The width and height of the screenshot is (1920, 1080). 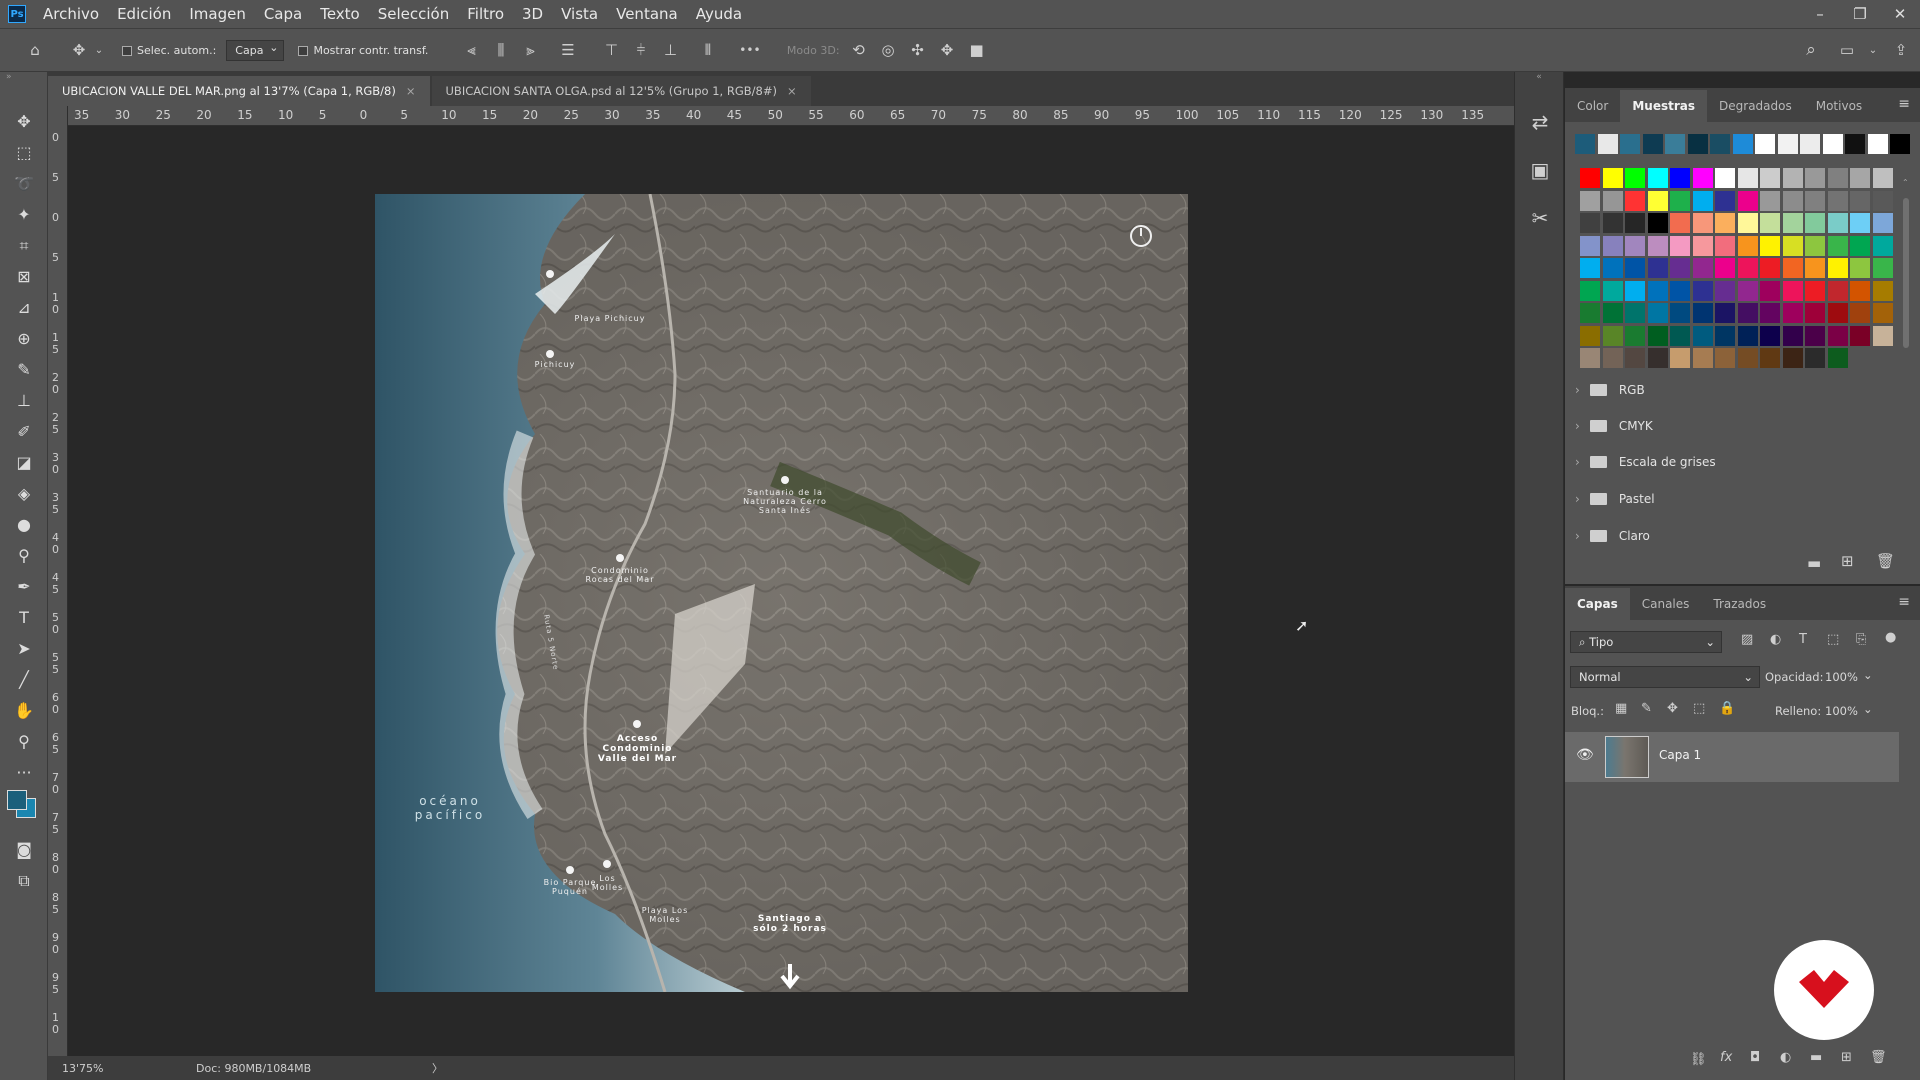 I want to click on zoom-level: 13'75%, so click(x=122, y=1068).